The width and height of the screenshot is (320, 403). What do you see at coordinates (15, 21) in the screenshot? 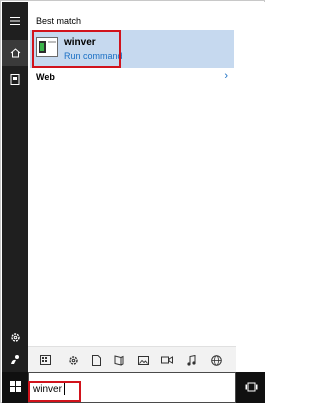
I see `hamburger-menu-icon` at bounding box center [15, 21].